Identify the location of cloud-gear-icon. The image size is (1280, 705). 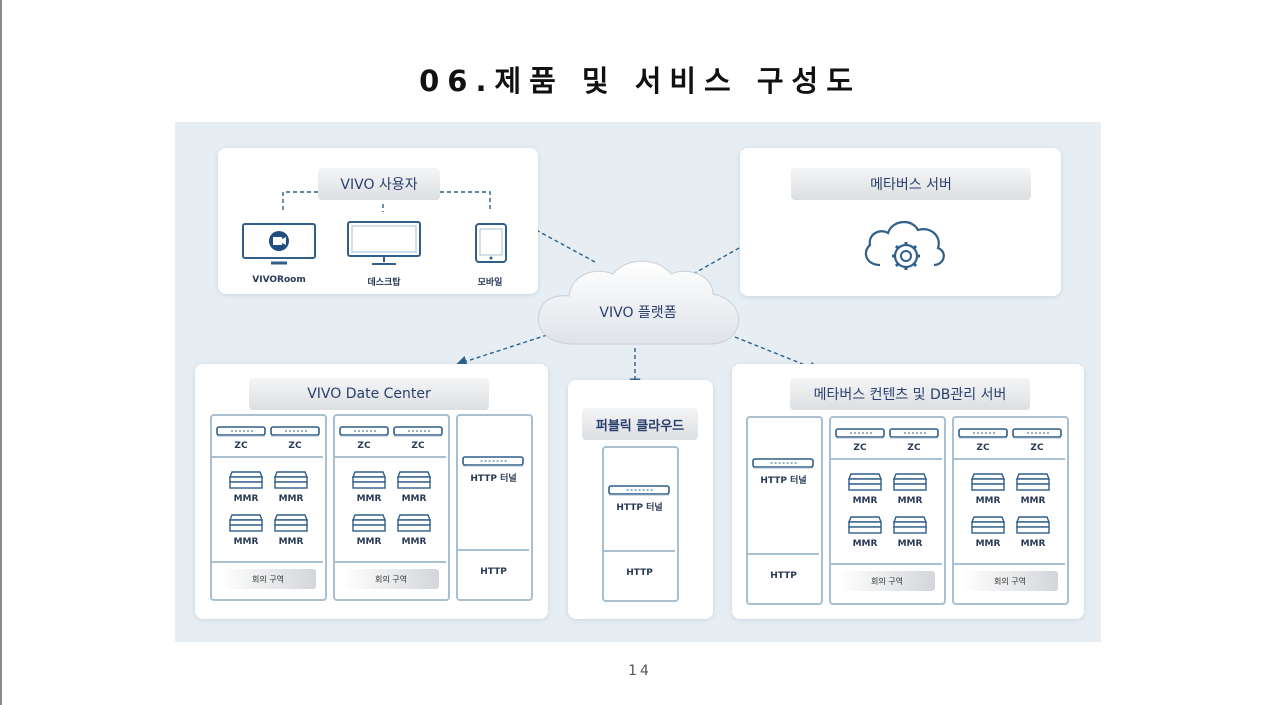
(904, 245).